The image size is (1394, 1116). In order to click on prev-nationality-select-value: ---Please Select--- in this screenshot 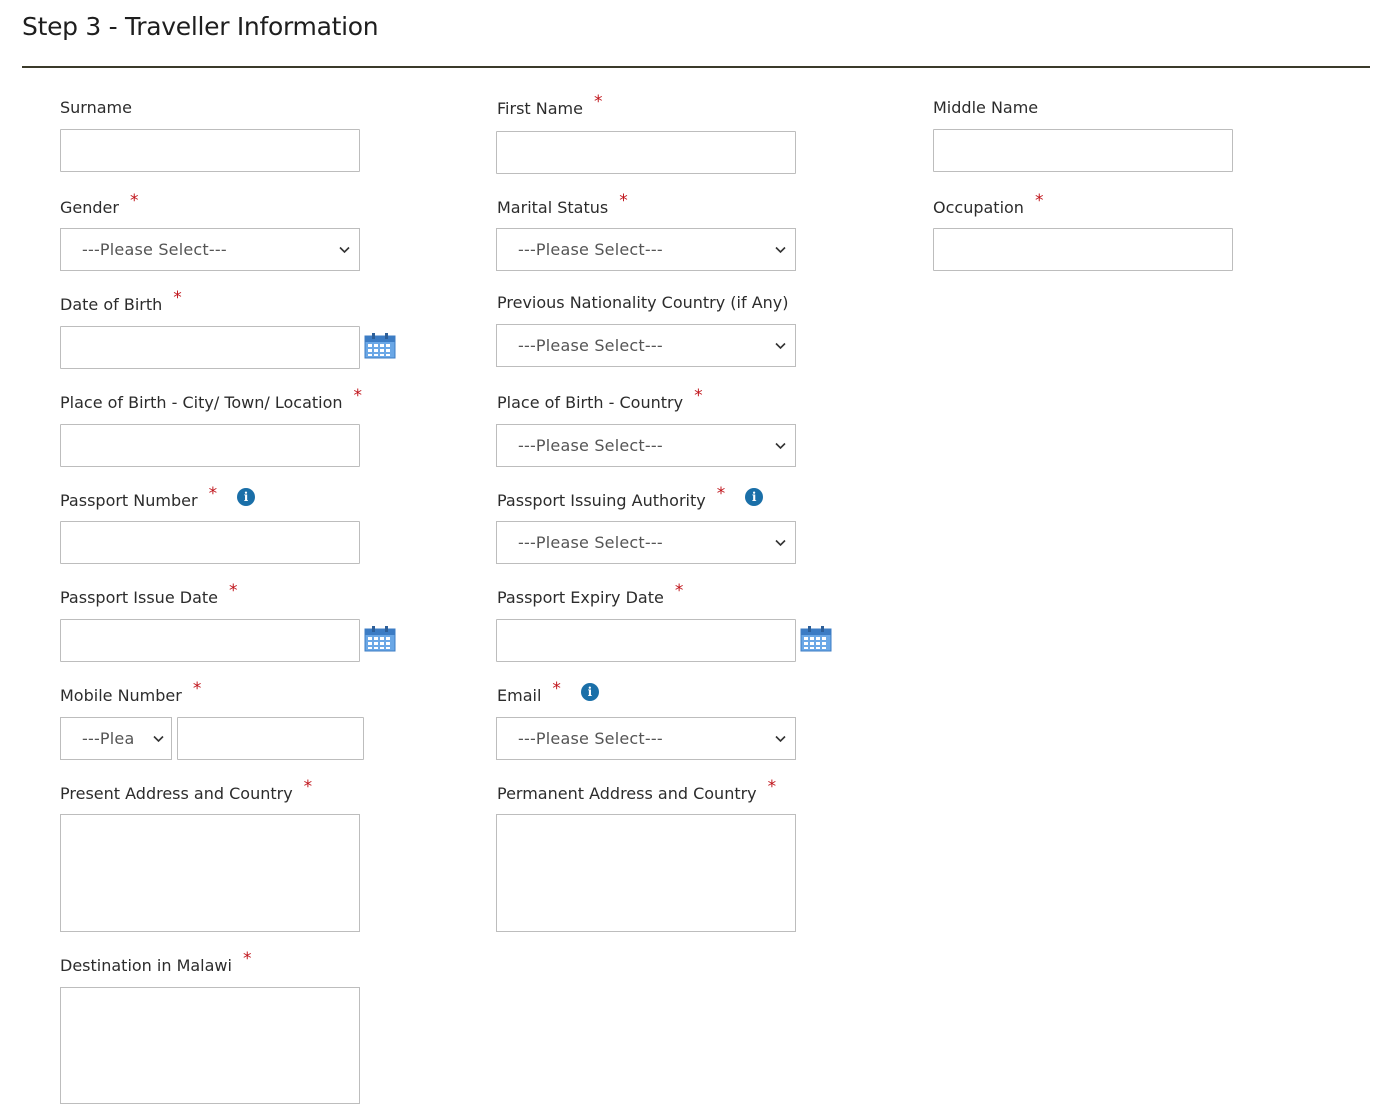, I will do `click(590, 345)`.